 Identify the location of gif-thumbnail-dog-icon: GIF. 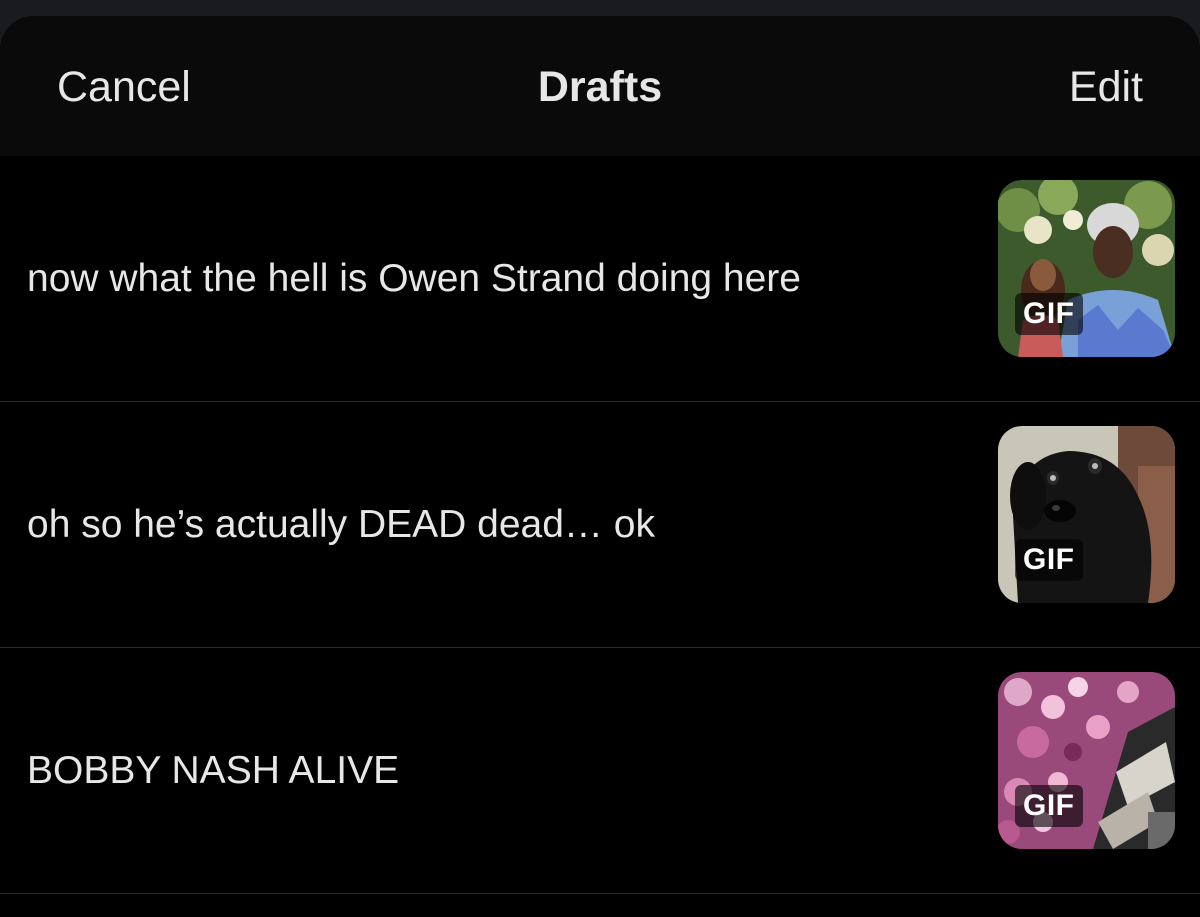
(1086, 514).